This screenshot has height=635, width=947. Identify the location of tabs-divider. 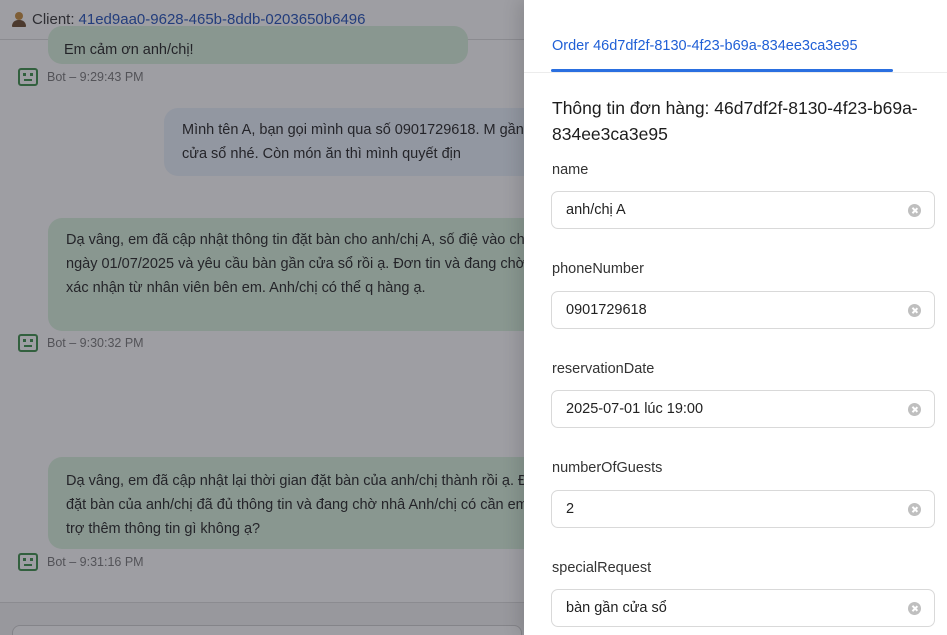
(735, 72).